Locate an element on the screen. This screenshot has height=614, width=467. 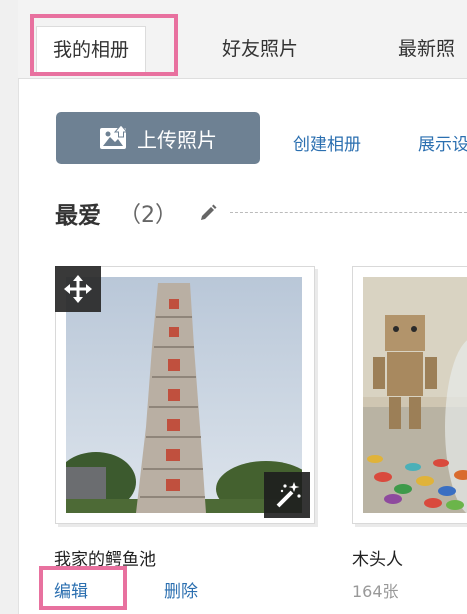
album-card is located at coordinates (409, 395).